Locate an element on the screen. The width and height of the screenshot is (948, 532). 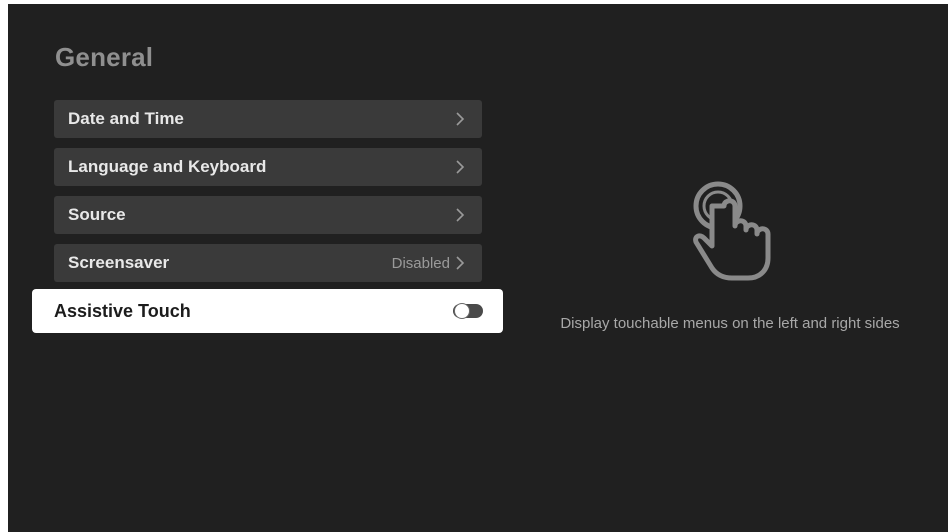
toggle-knob is located at coordinates (462, 311).